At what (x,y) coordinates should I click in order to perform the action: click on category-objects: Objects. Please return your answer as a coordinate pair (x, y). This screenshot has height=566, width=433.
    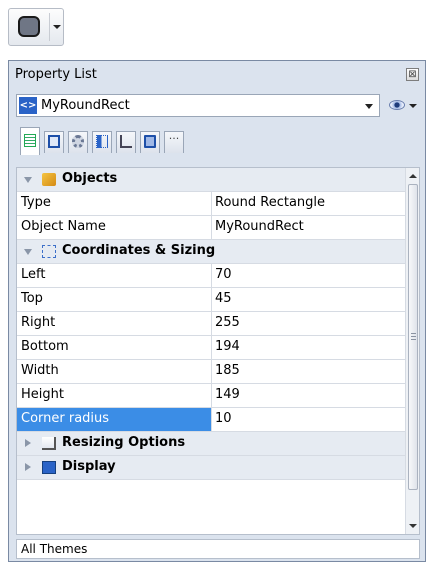
    Looking at the image, I should click on (211, 180).